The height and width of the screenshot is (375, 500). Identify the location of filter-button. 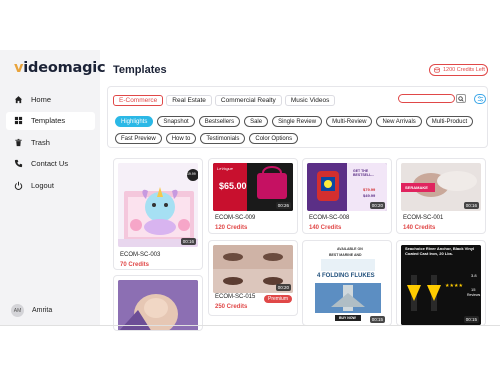
(480, 99).